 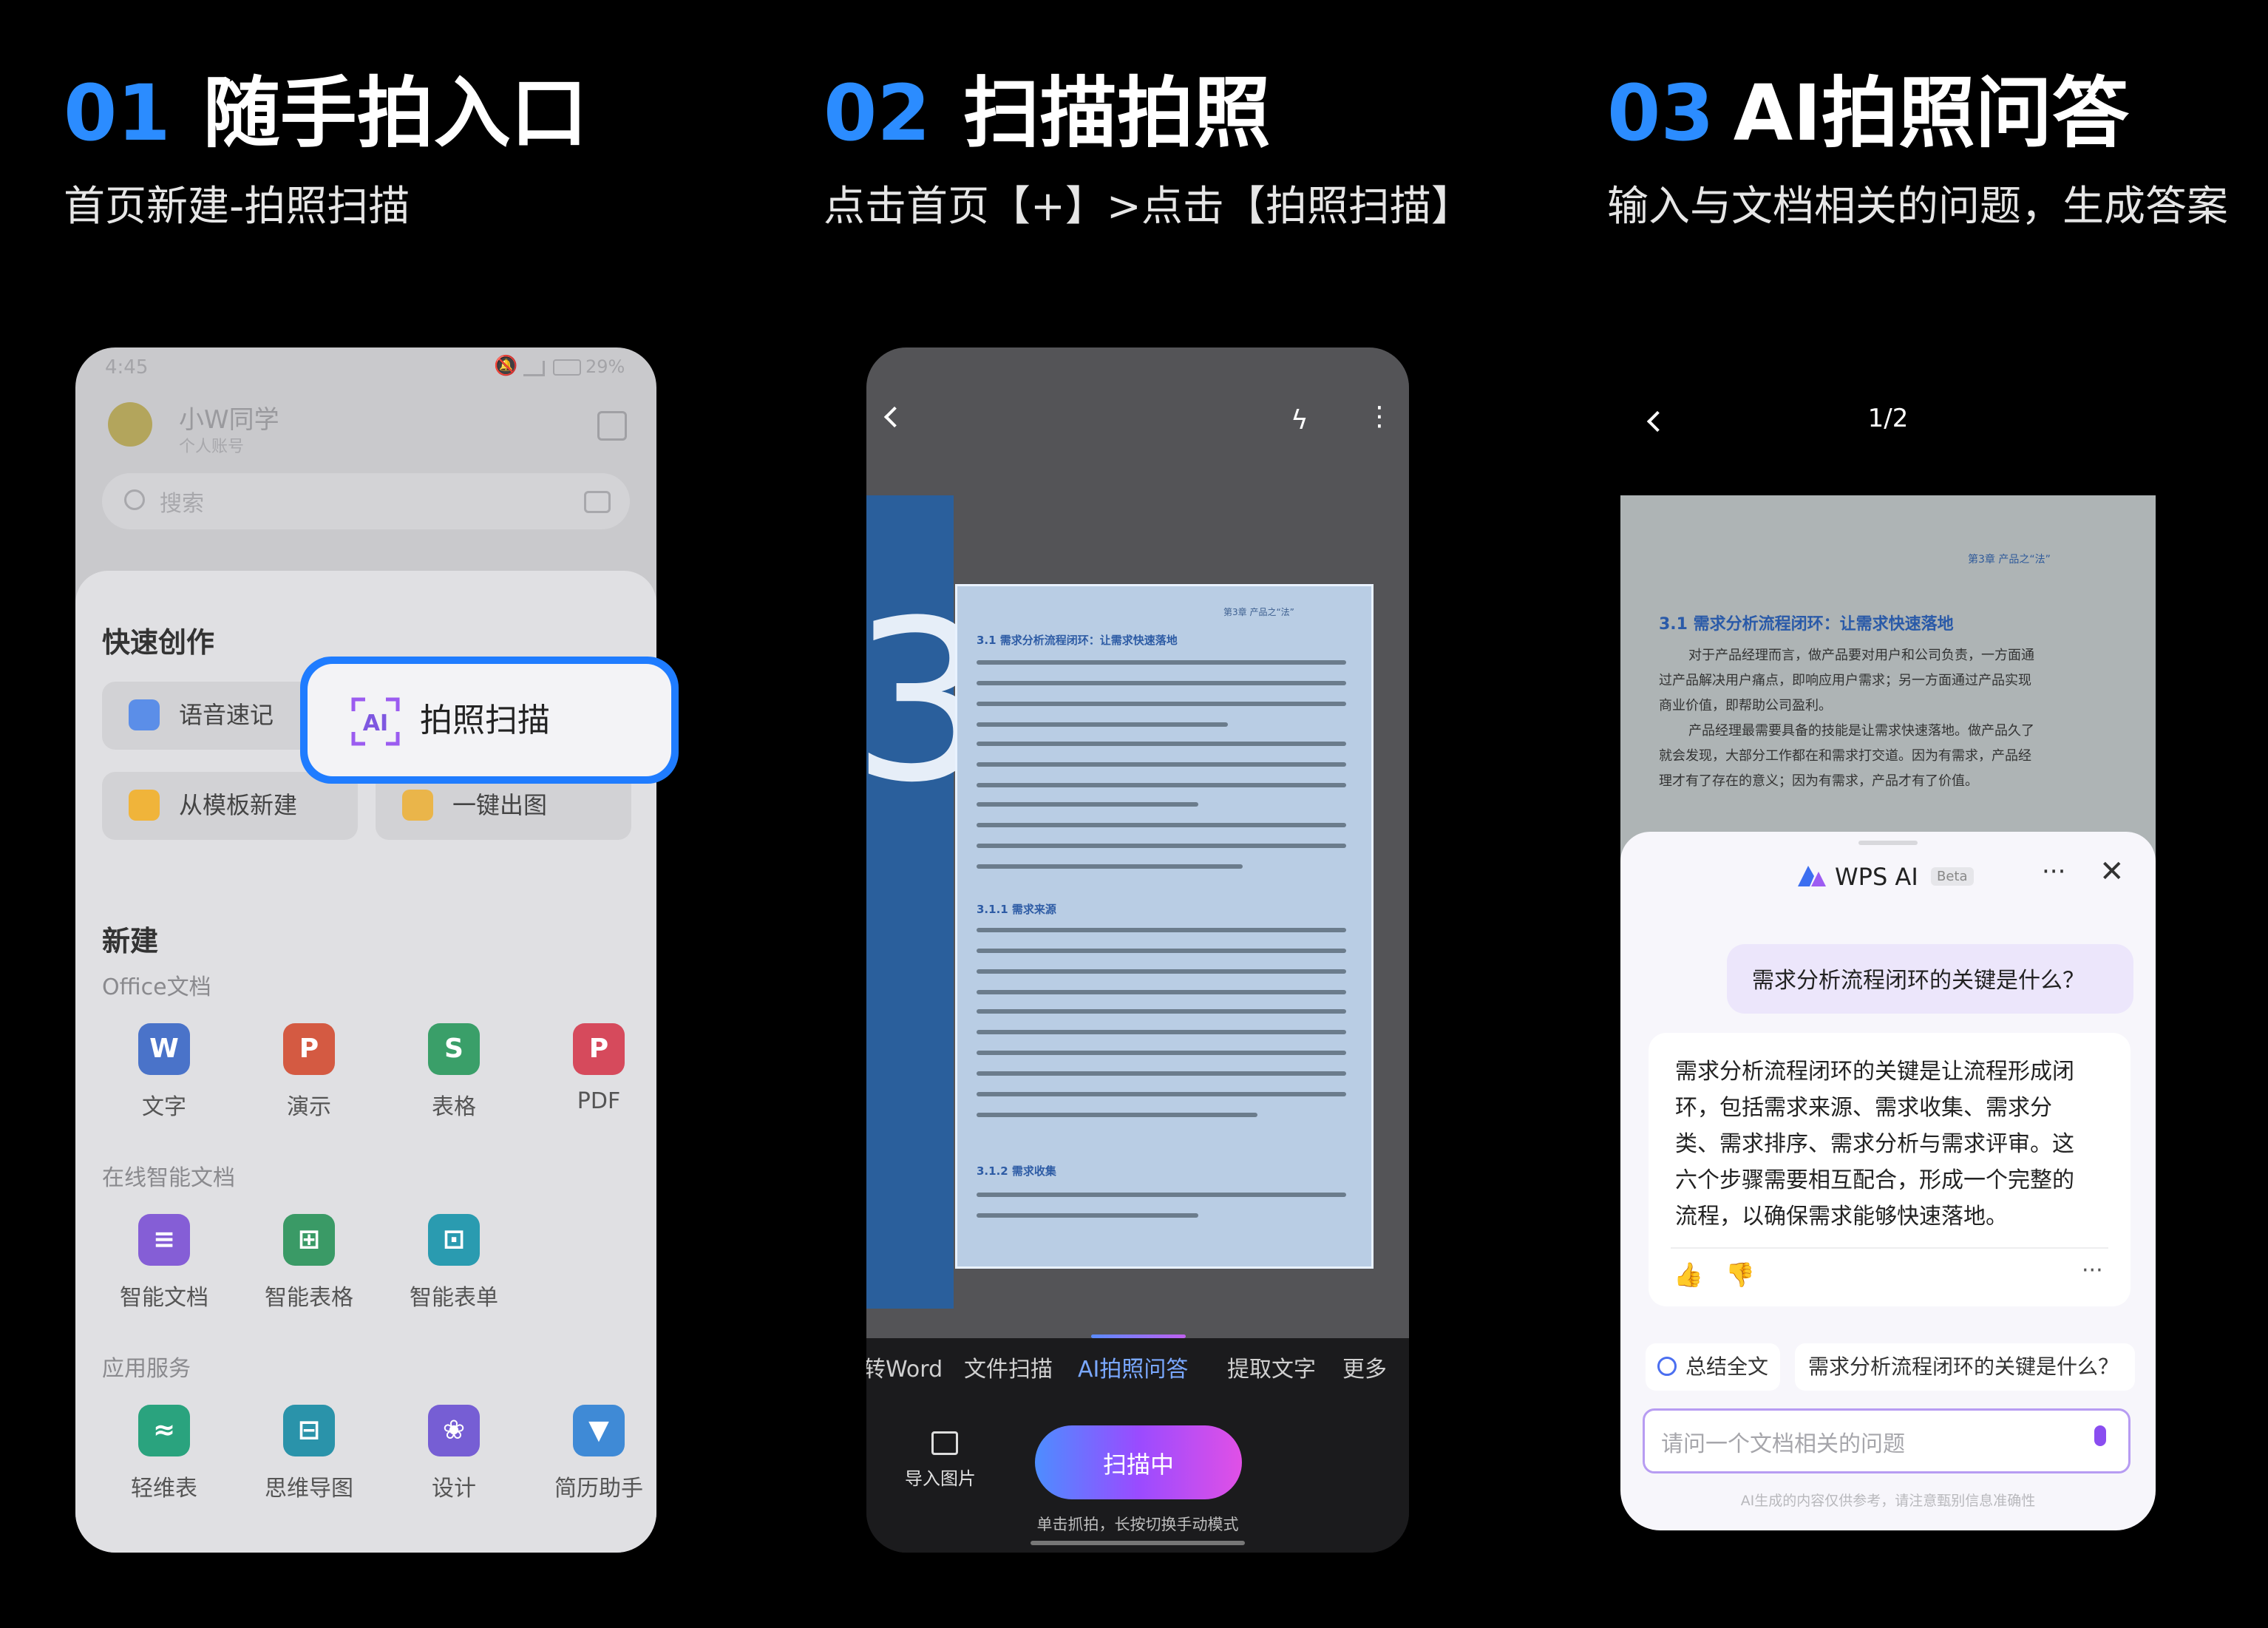 I want to click on more-horizontal-icon: ···, so click(x=2053, y=871).